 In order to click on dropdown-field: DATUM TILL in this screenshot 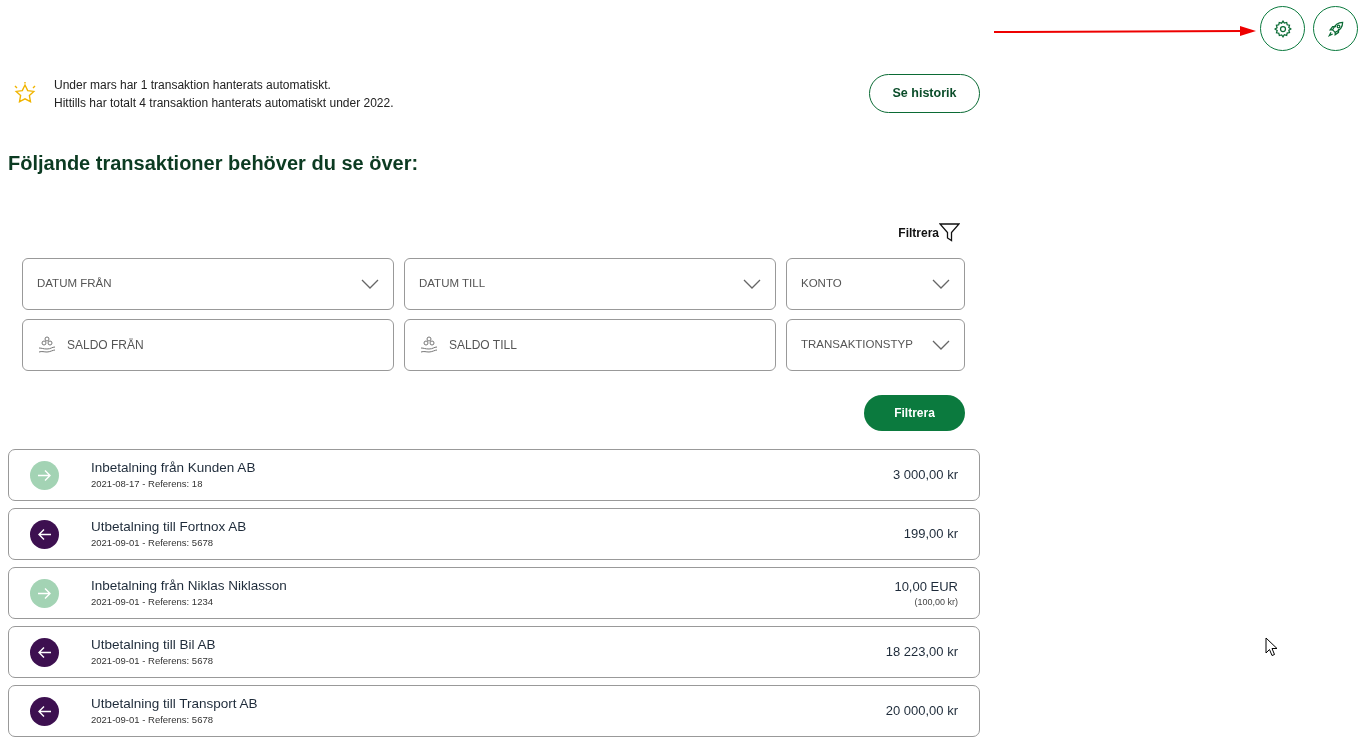, I will do `click(590, 284)`.